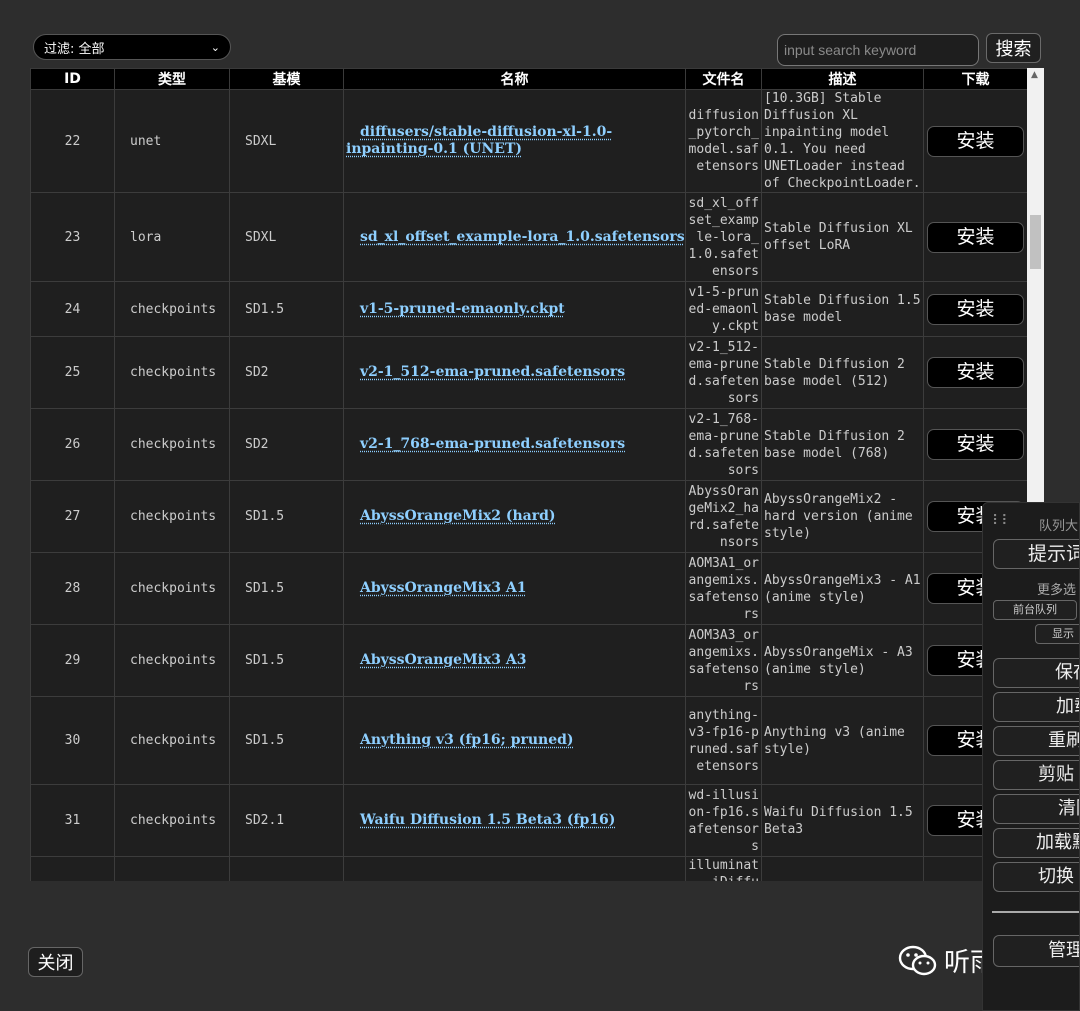 The width and height of the screenshot is (1080, 1011). What do you see at coordinates (462, 309) in the screenshot?
I see `model-link: v1-5-pruned-emaonly.ckpt` at bounding box center [462, 309].